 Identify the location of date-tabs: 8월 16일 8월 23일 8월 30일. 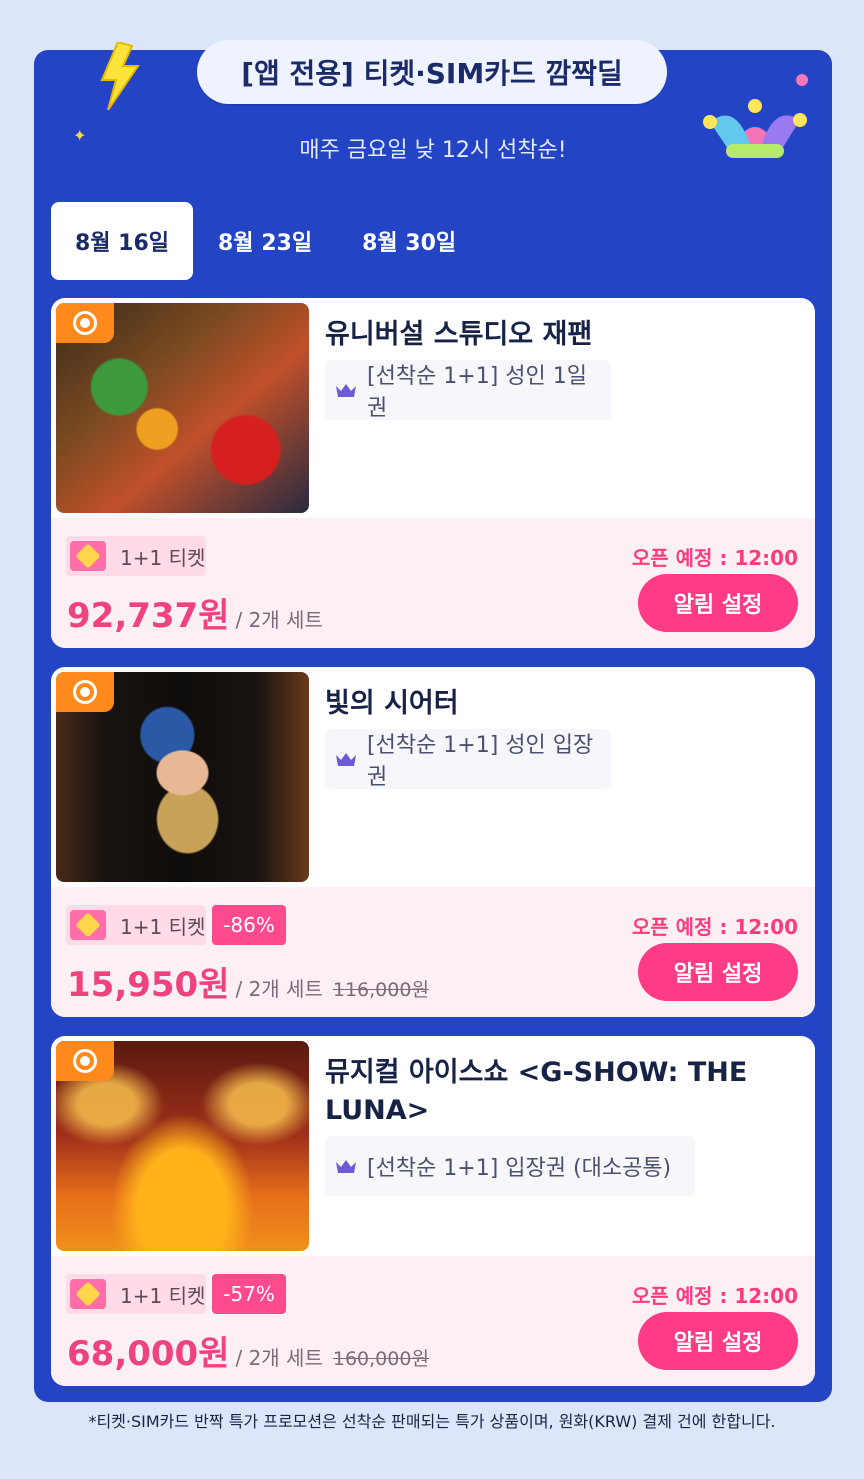
(266, 241).